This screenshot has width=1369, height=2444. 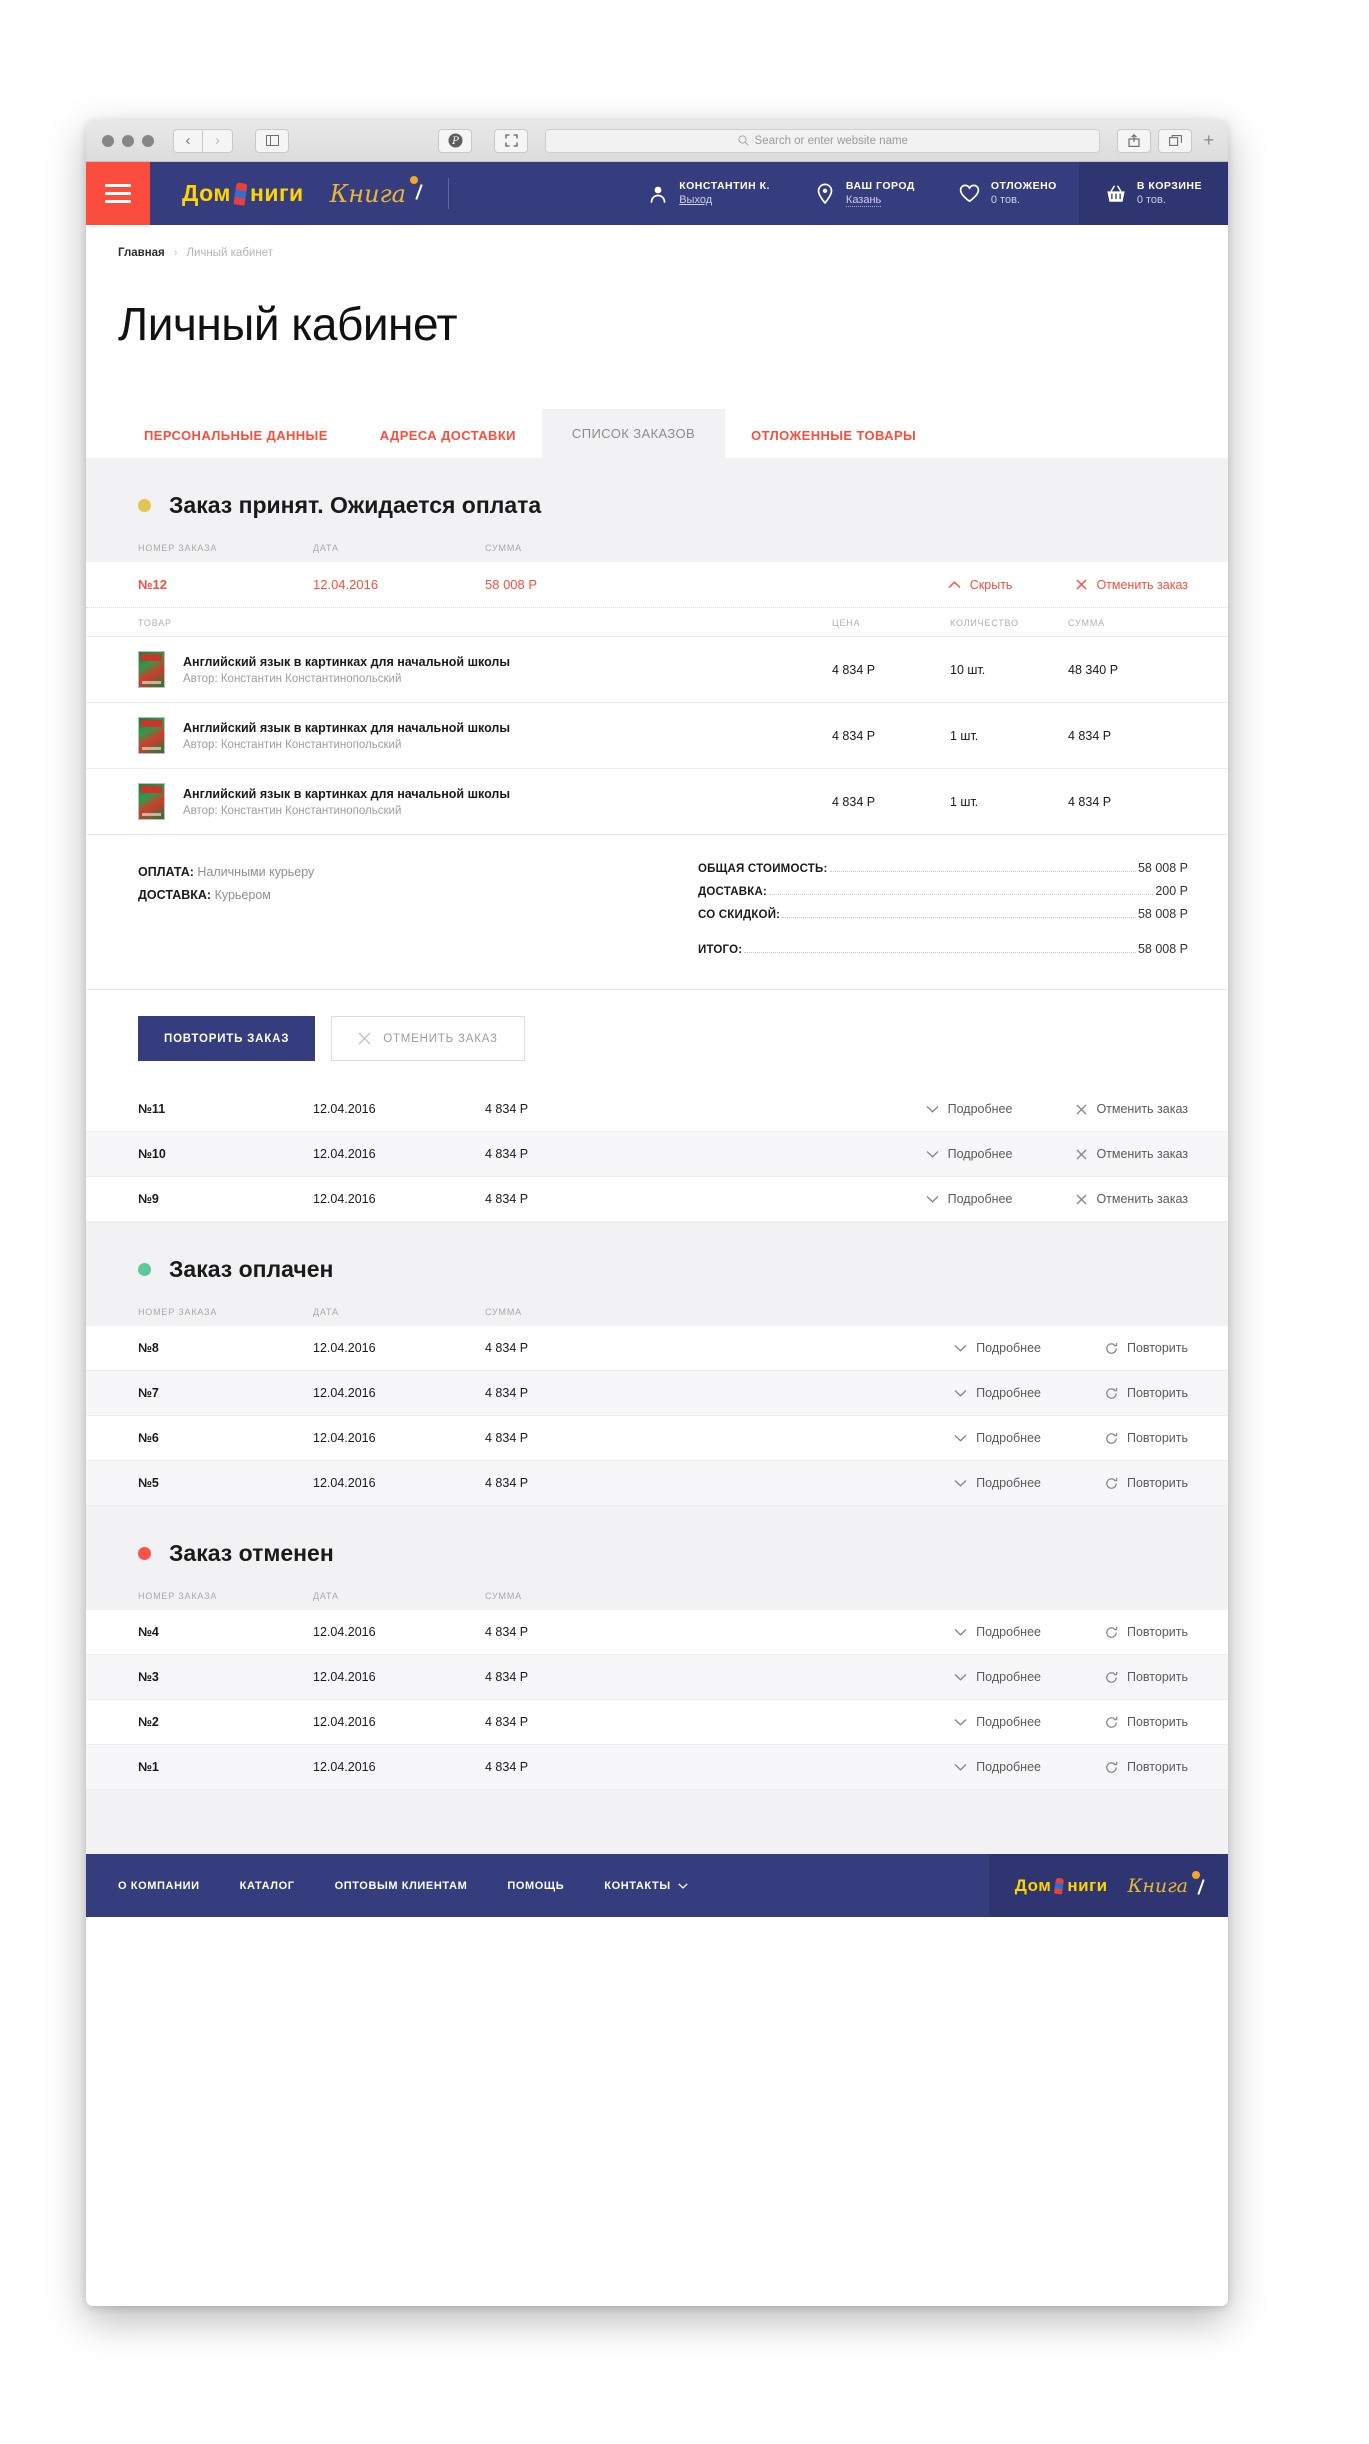 I want to click on close-window-button, so click(x=108, y=140).